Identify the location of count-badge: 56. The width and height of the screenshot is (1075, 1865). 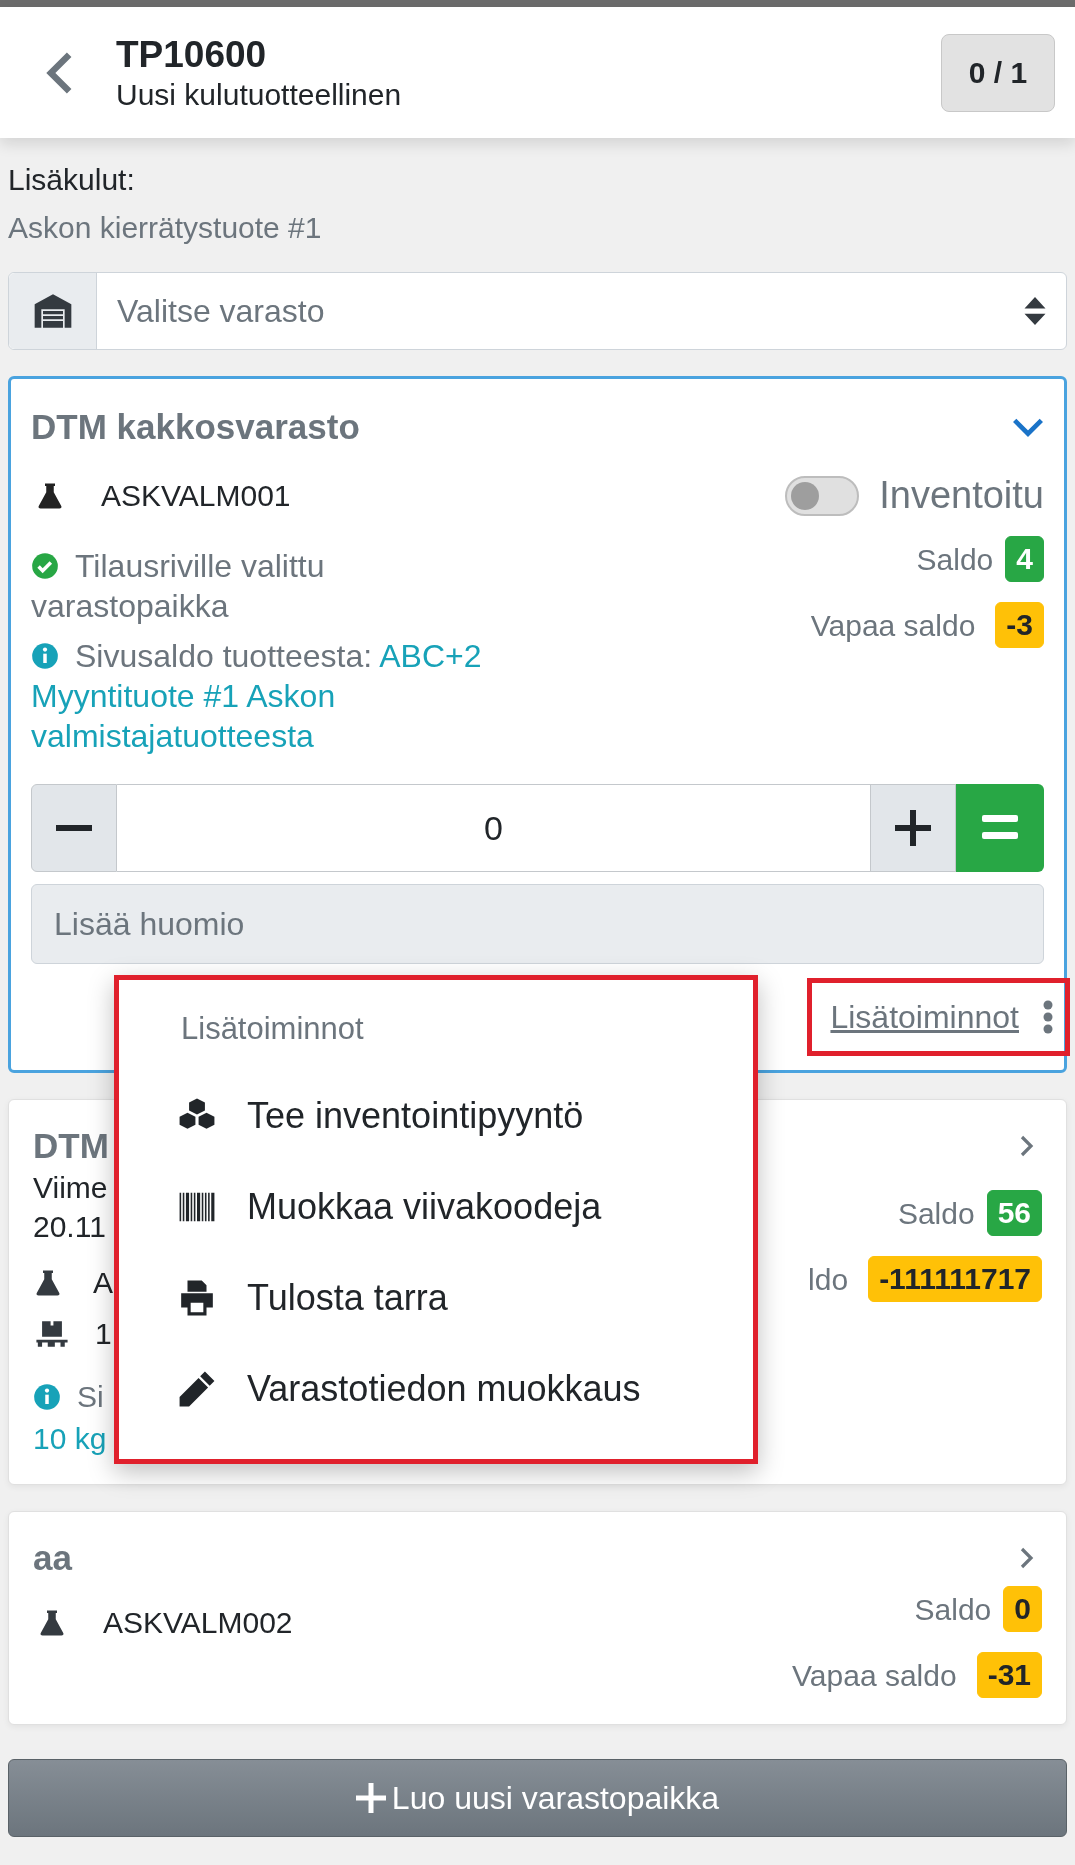
(1014, 1213).